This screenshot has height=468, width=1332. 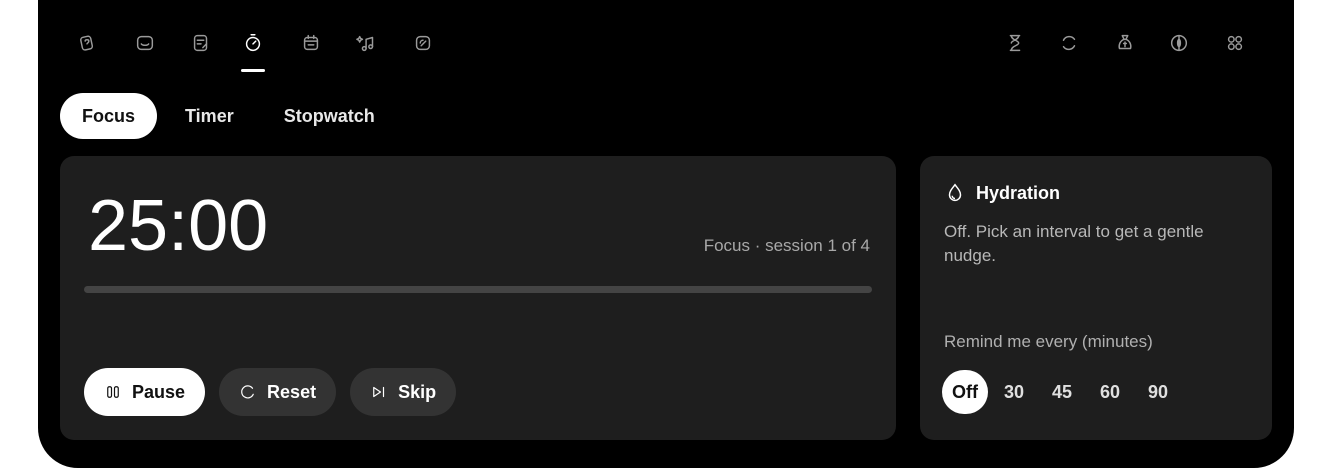 I want to click on calendar-icon, so click(x=311, y=43).